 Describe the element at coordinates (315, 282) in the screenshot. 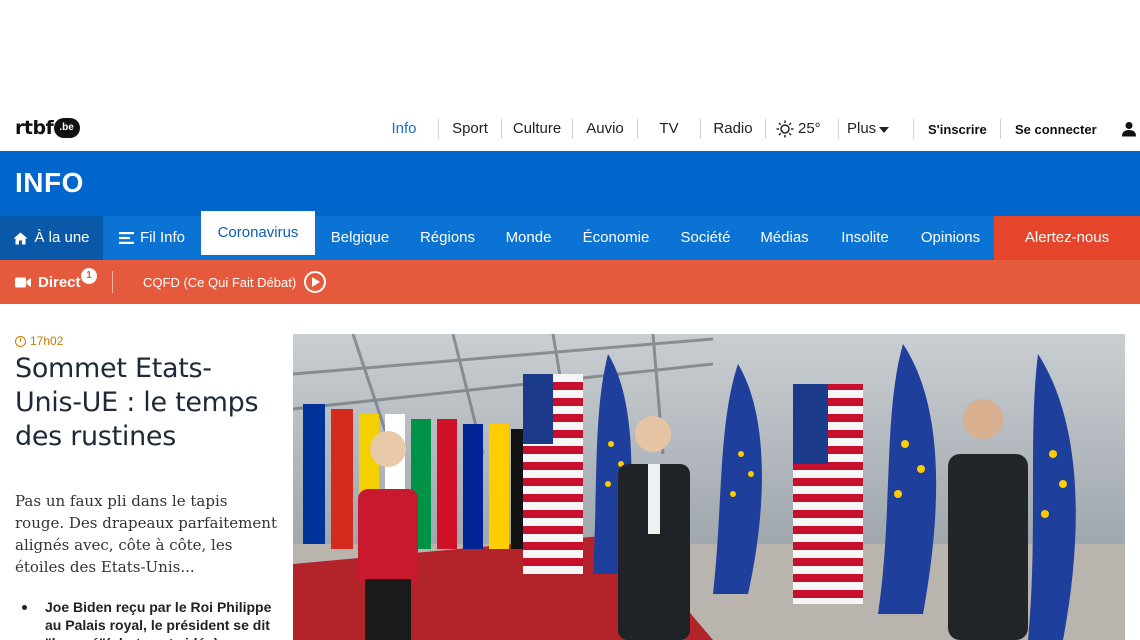

I see `play-icon` at that location.